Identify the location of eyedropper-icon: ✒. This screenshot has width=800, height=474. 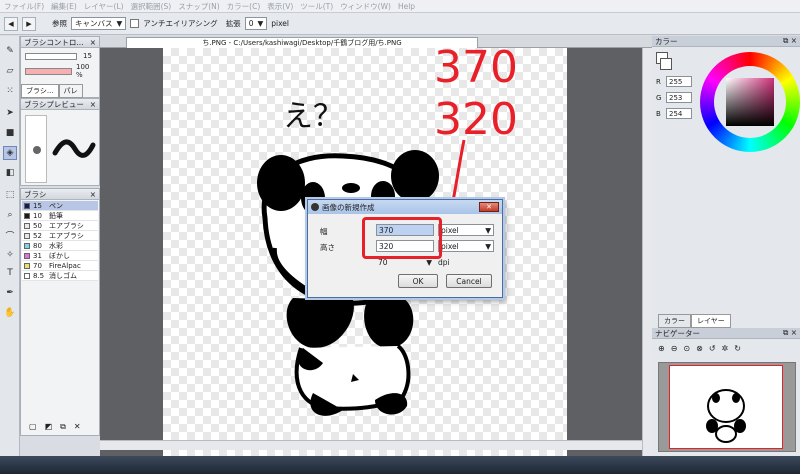
(10, 293).